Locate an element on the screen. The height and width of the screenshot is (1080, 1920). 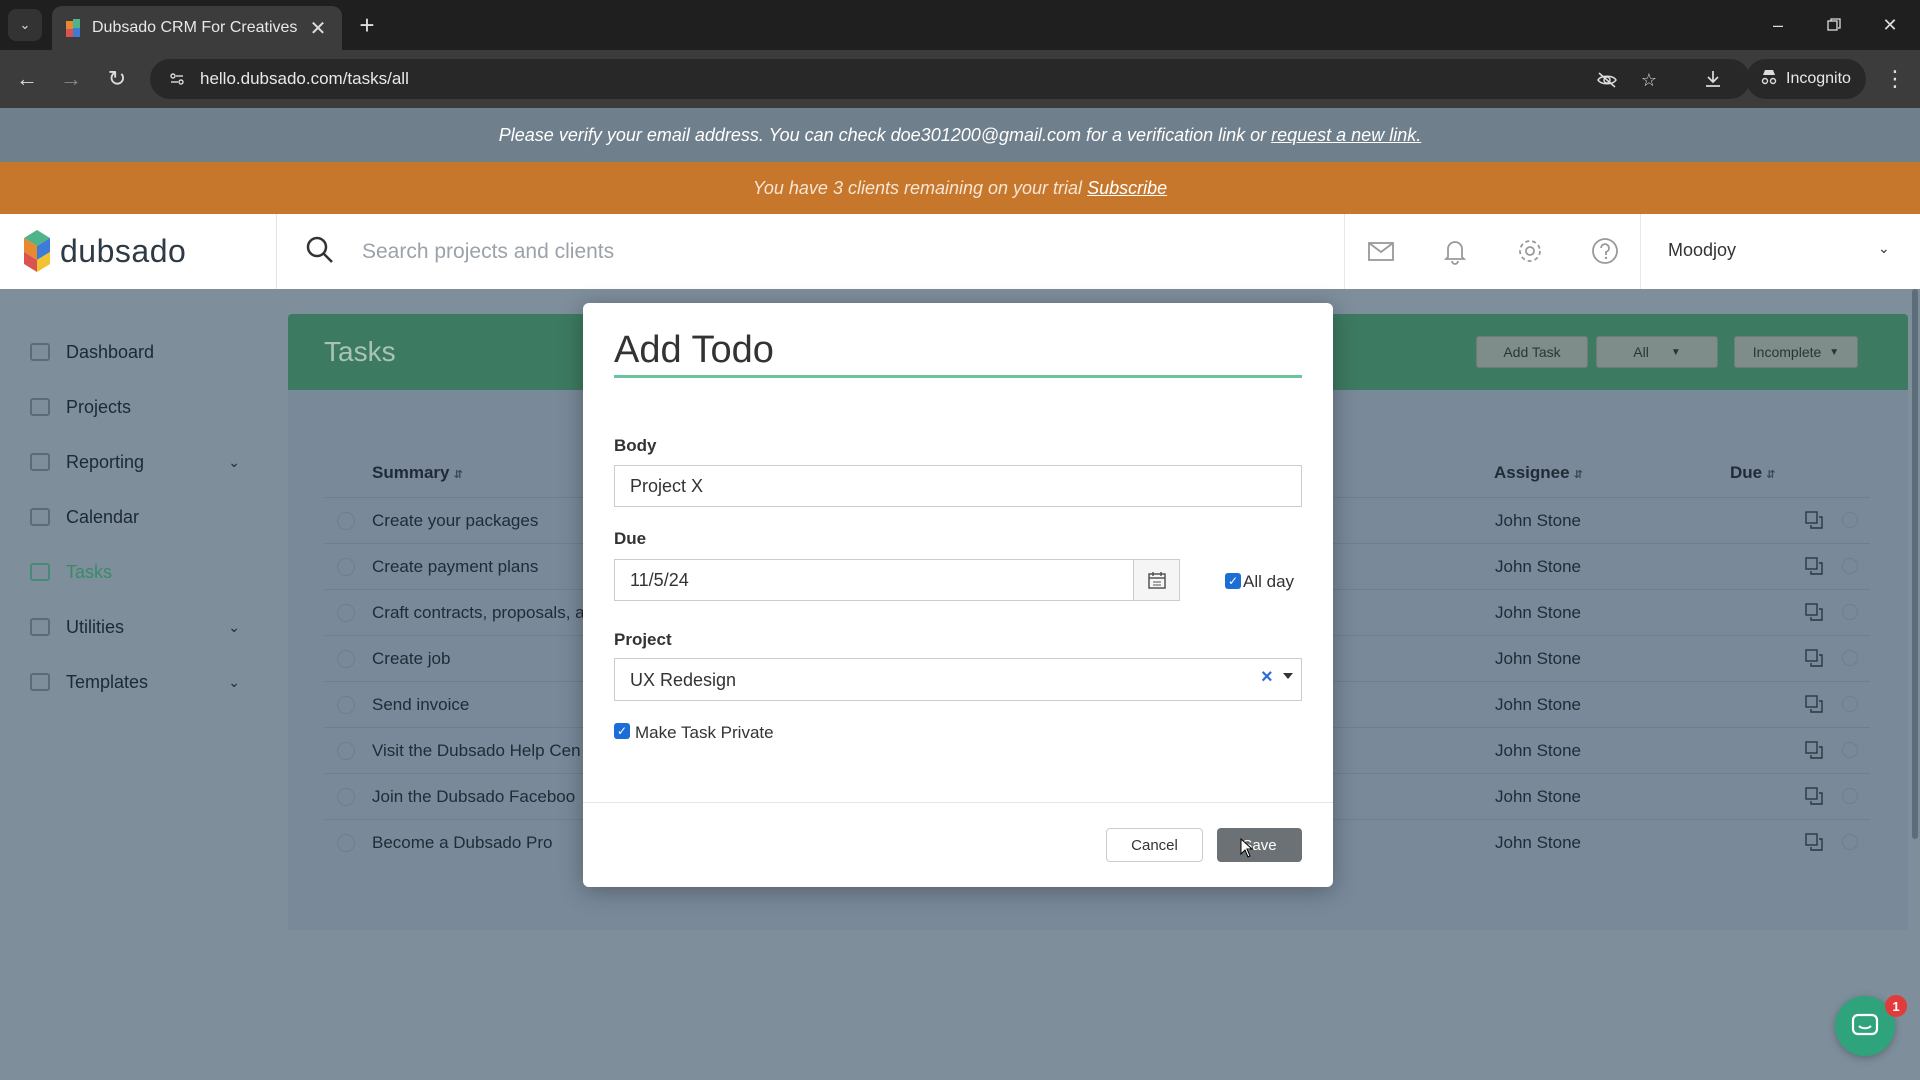
add-task-button: Add Task is located at coordinates (1532, 352).